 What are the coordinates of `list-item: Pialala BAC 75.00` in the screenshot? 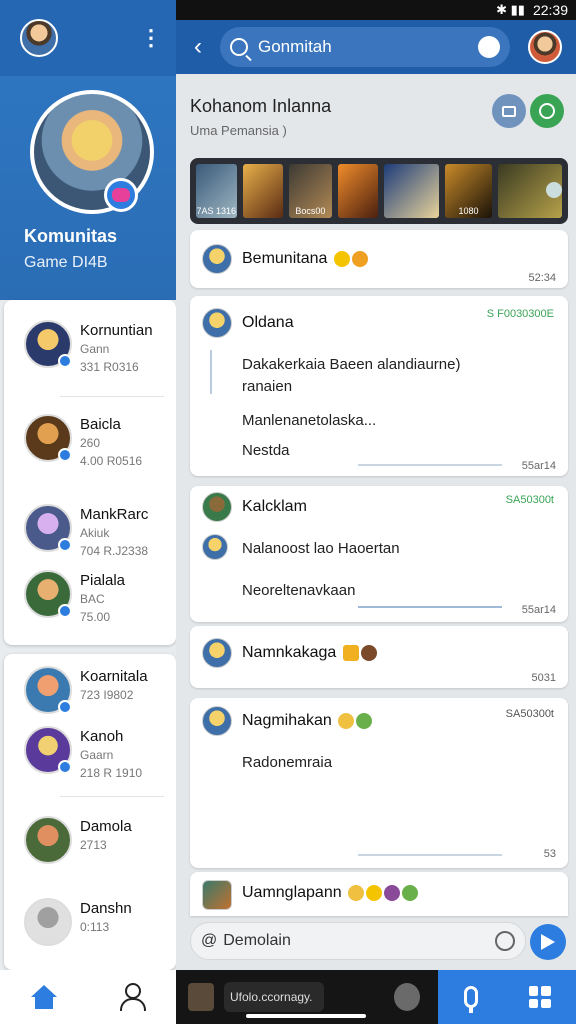 It's located at (99, 600).